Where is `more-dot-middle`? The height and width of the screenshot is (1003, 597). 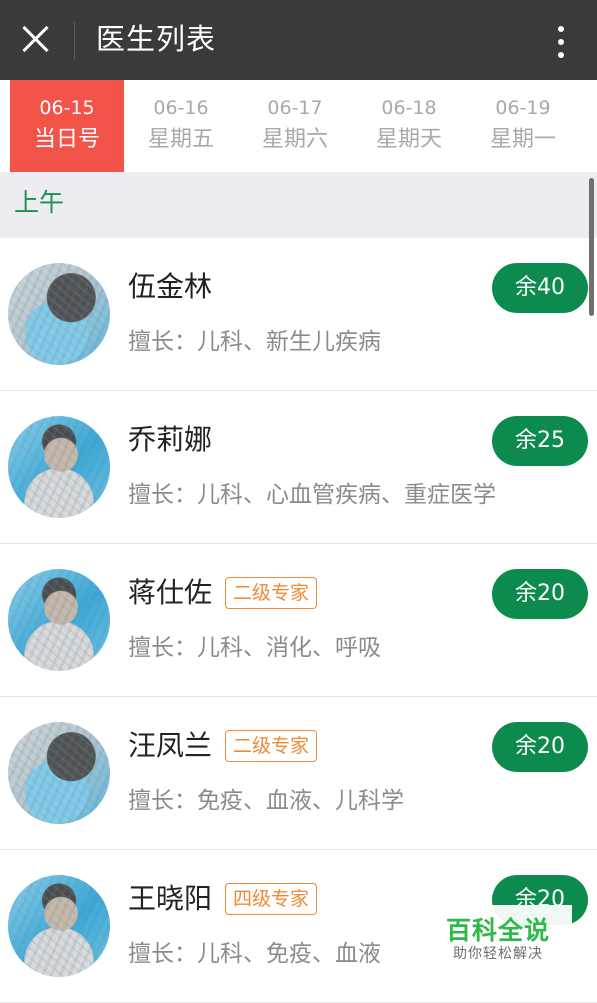
more-dot-middle is located at coordinates (561, 42).